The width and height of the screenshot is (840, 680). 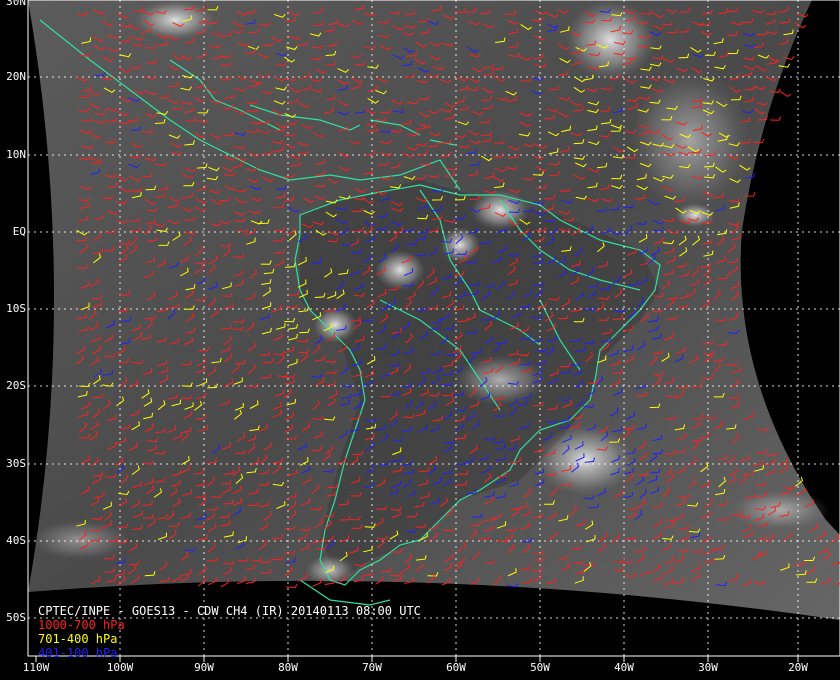 I want to click on lon-label-50w: 50W, so click(x=540, y=667).